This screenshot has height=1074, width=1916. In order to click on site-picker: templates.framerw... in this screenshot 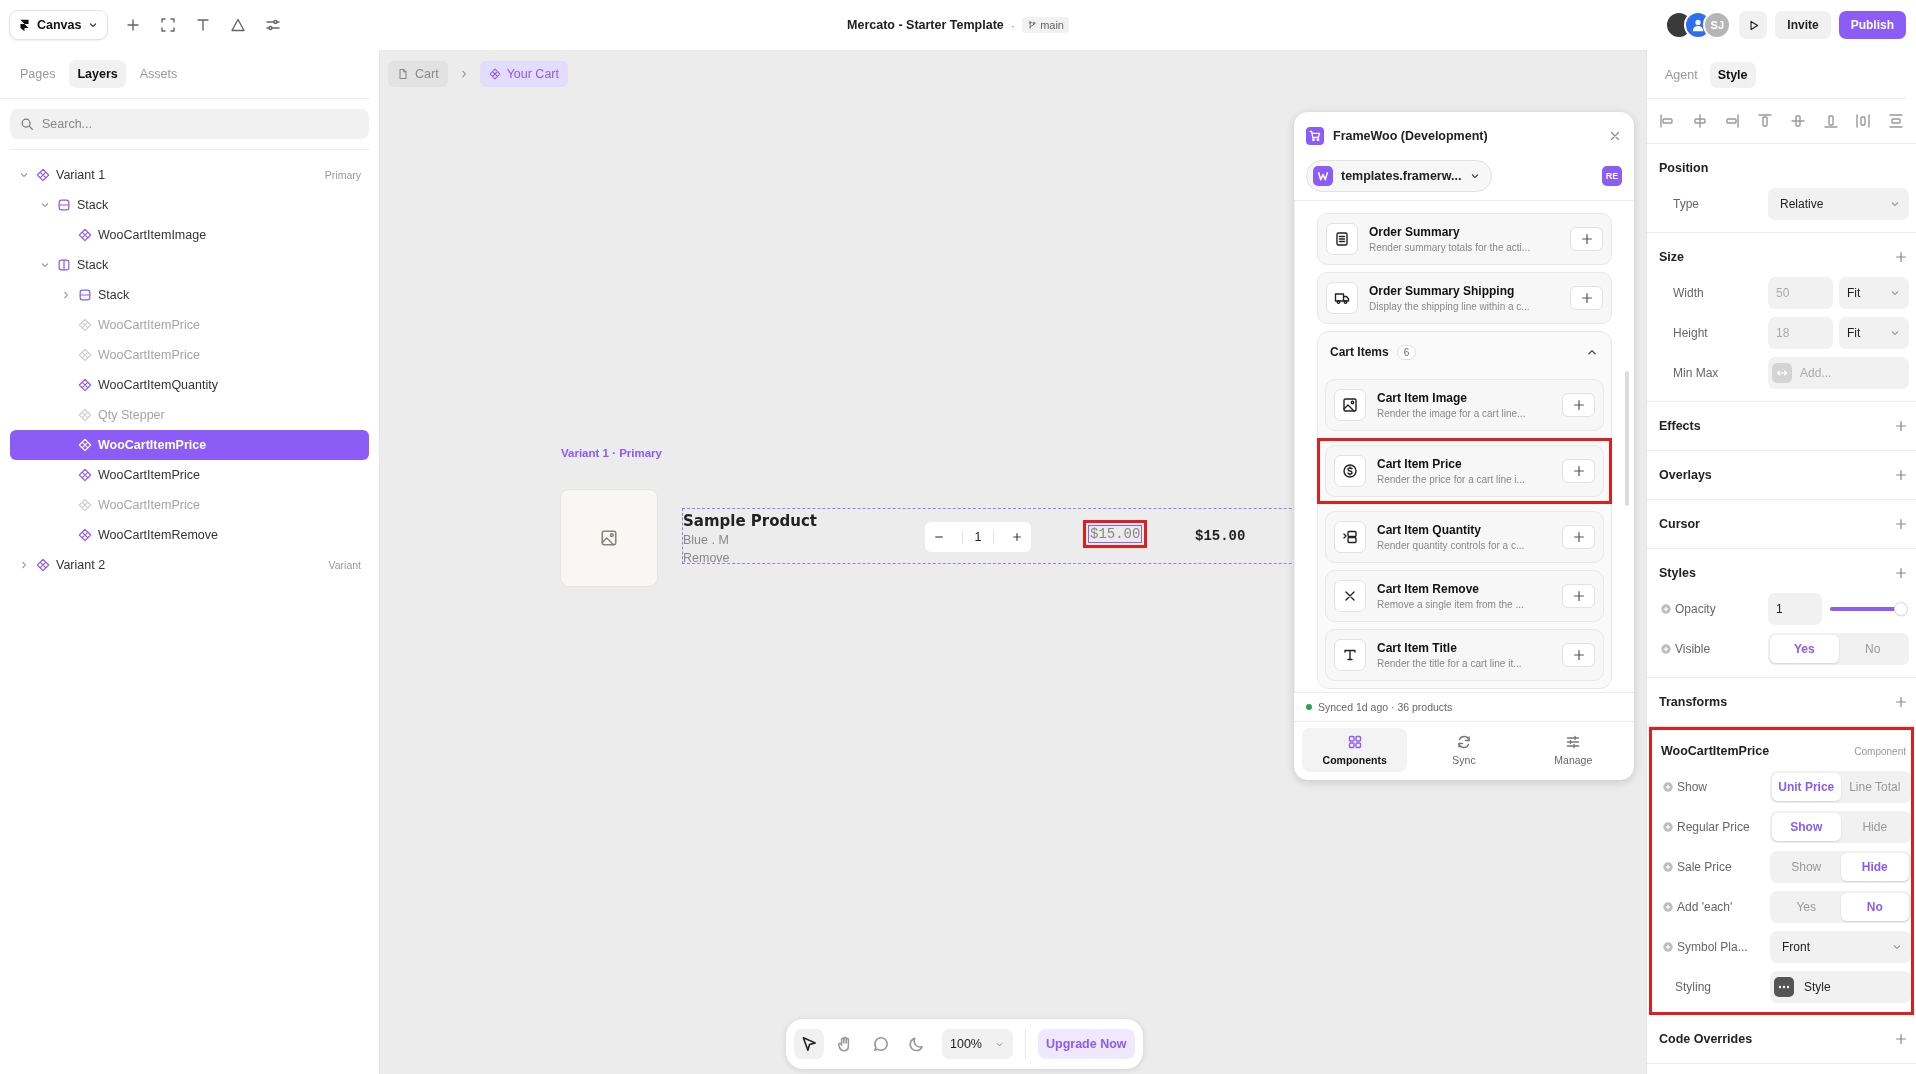, I will do `click(1399, 176)`.